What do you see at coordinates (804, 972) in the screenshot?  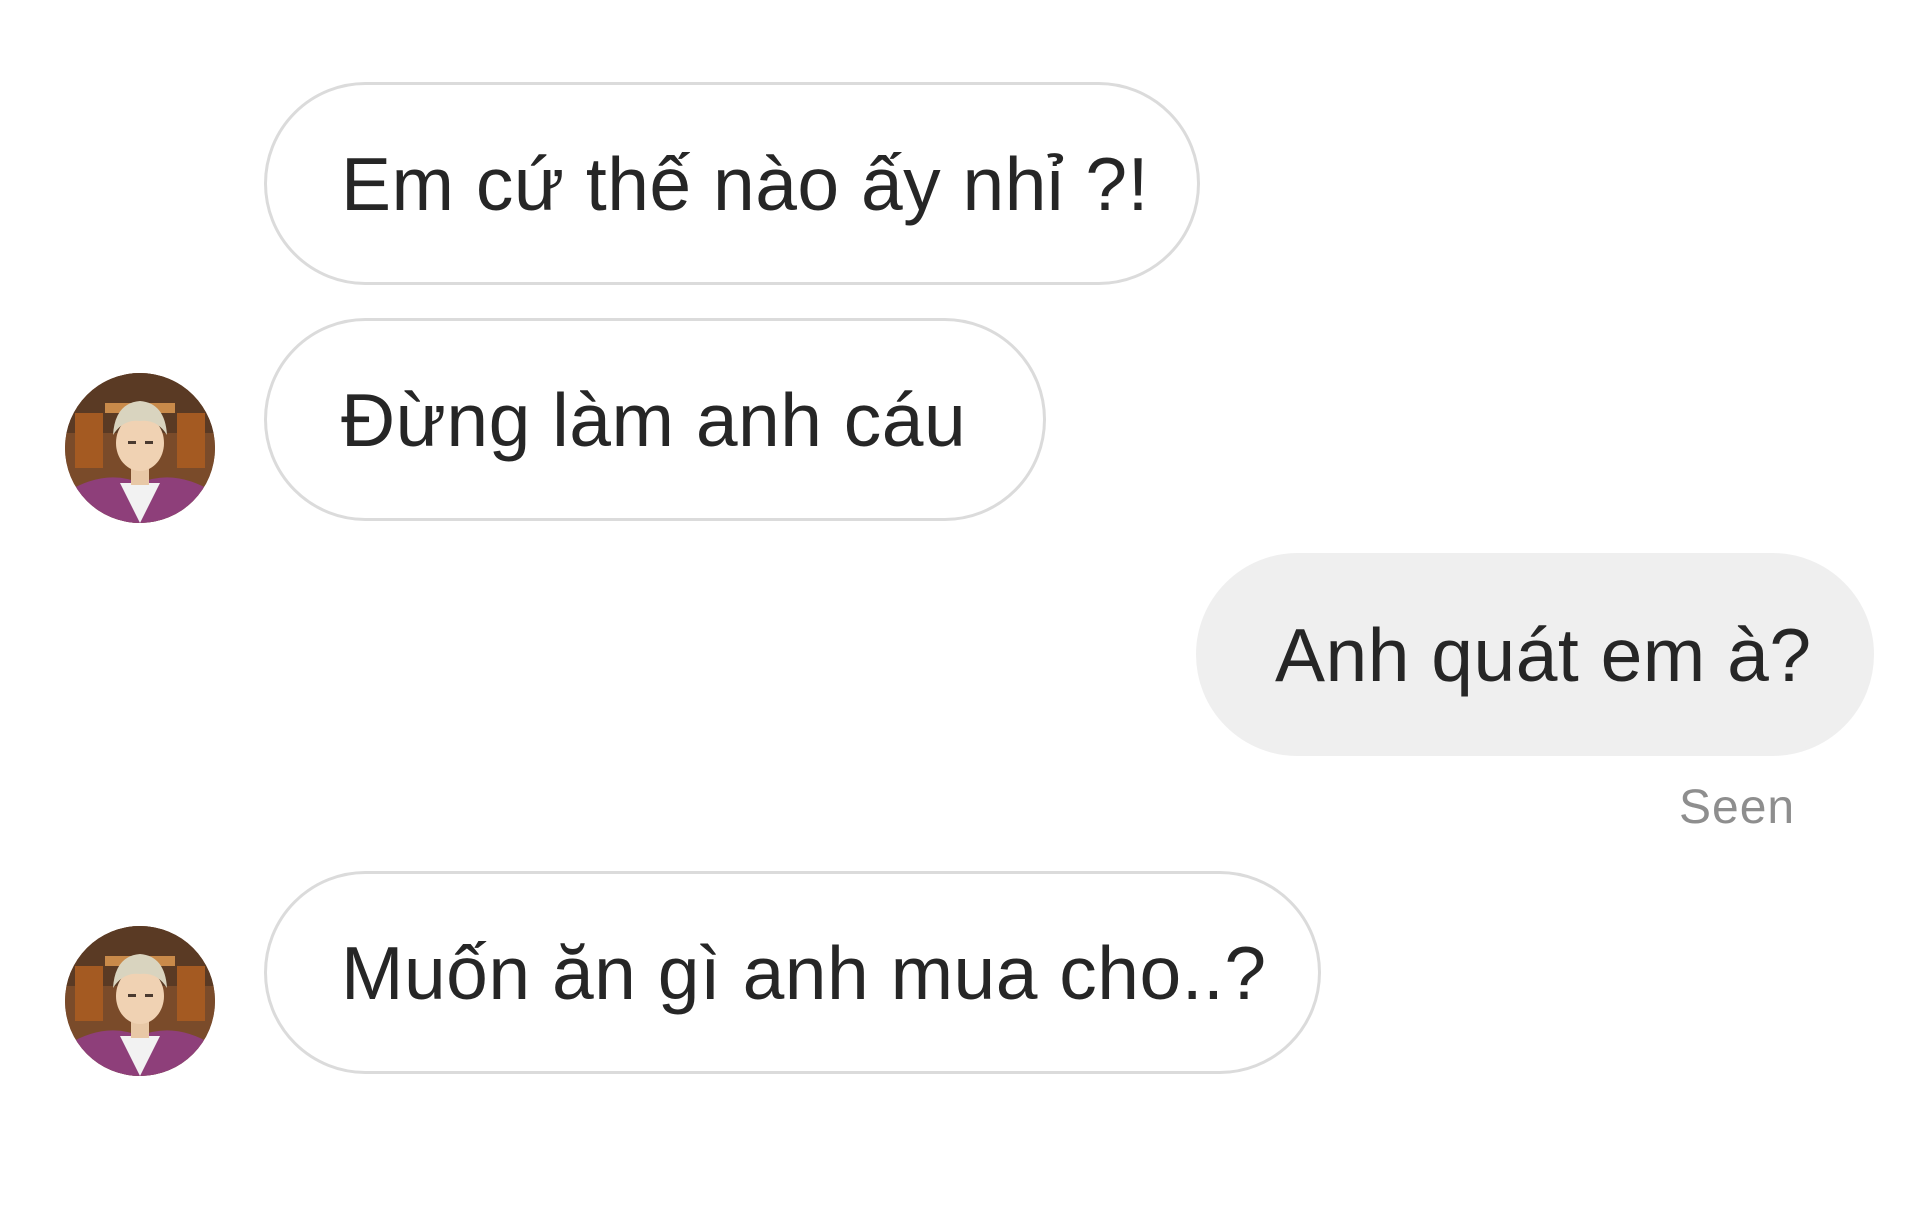 I see `message-text: Muốn ăn gì anh mua cho..?` at bounding box center [804, 972].